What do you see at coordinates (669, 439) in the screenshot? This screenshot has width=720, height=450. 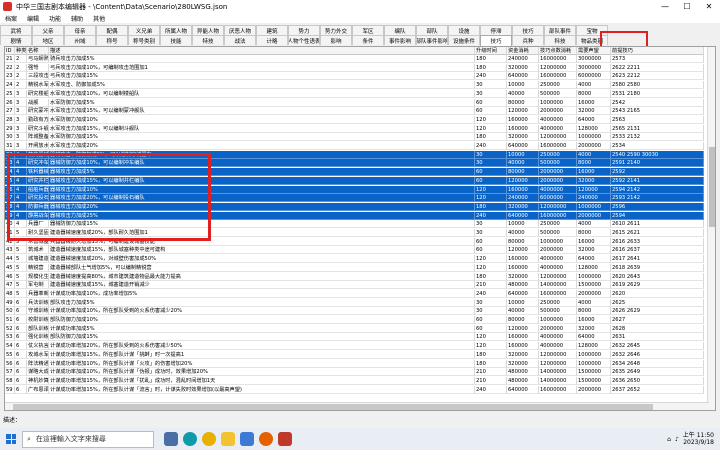 I see `network-icon: ⌂` at bounding box center [669, 439].